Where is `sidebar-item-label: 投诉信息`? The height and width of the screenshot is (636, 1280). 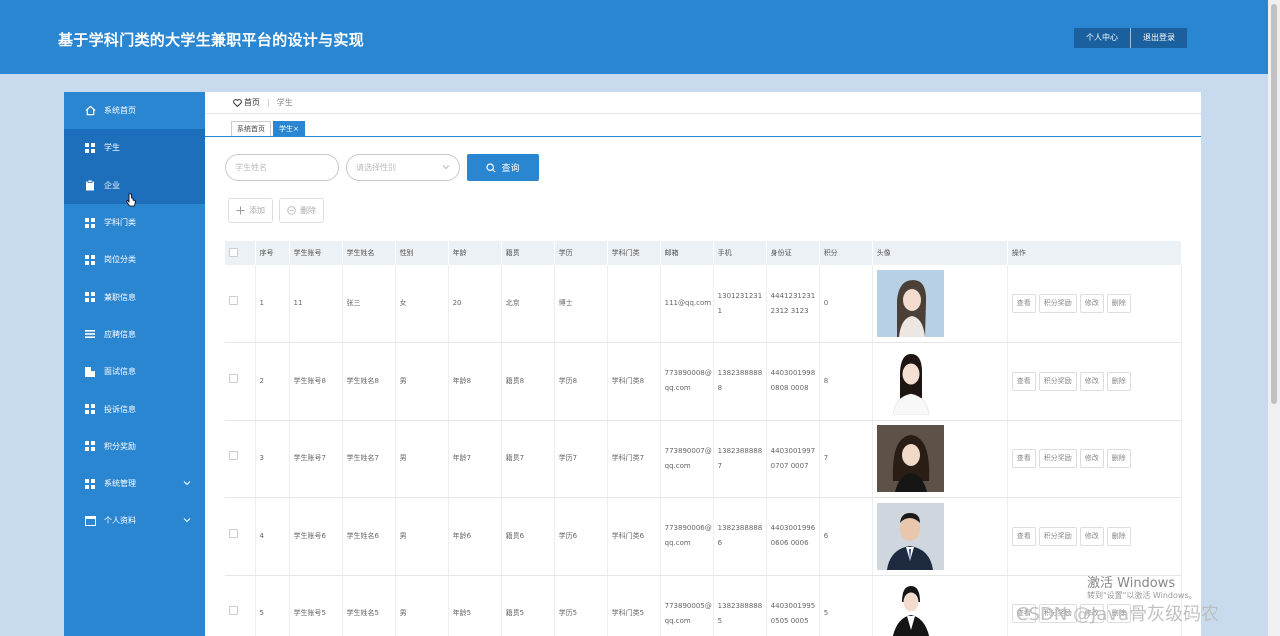
sidebar-item-label: 投诉信息 is located at coordinates (120, 409).